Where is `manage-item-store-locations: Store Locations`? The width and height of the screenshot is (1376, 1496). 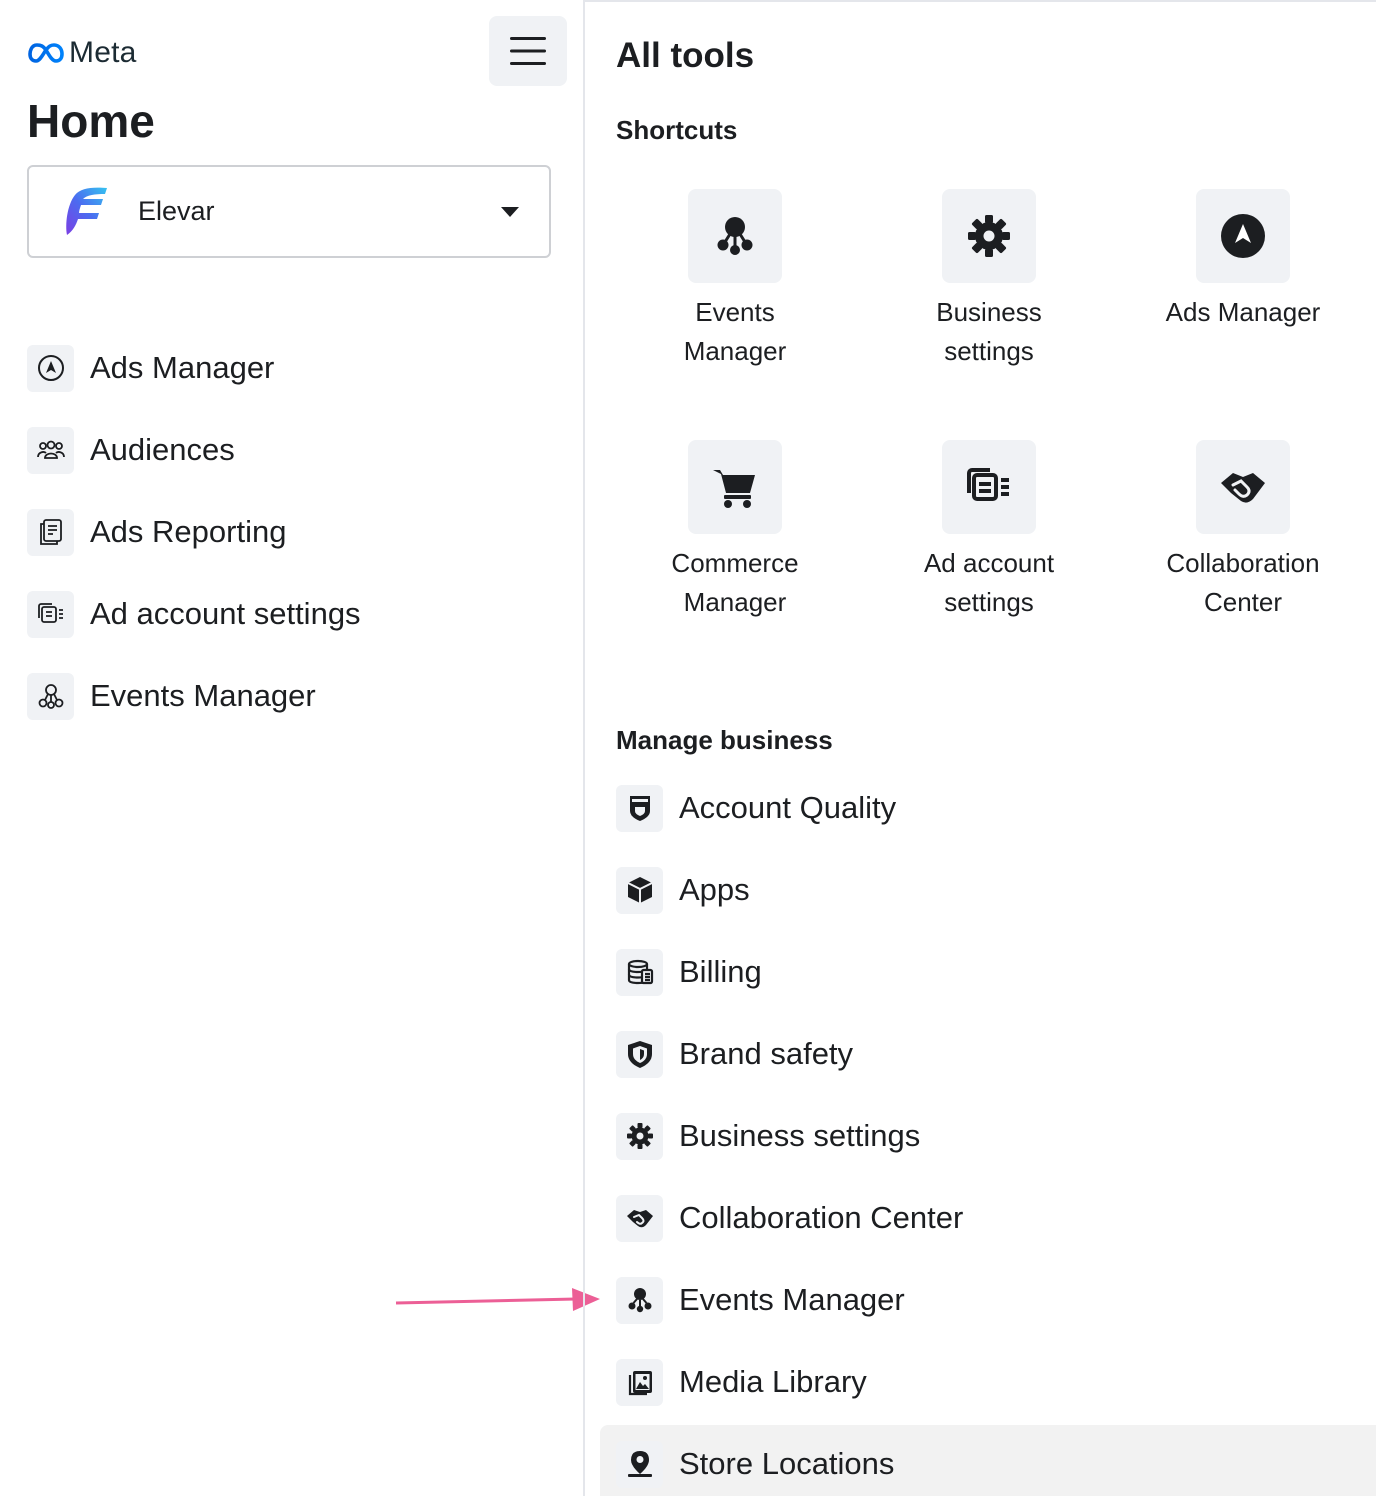 manage-item-store-locations: Store Locations is located at coordinates (755, 1464).